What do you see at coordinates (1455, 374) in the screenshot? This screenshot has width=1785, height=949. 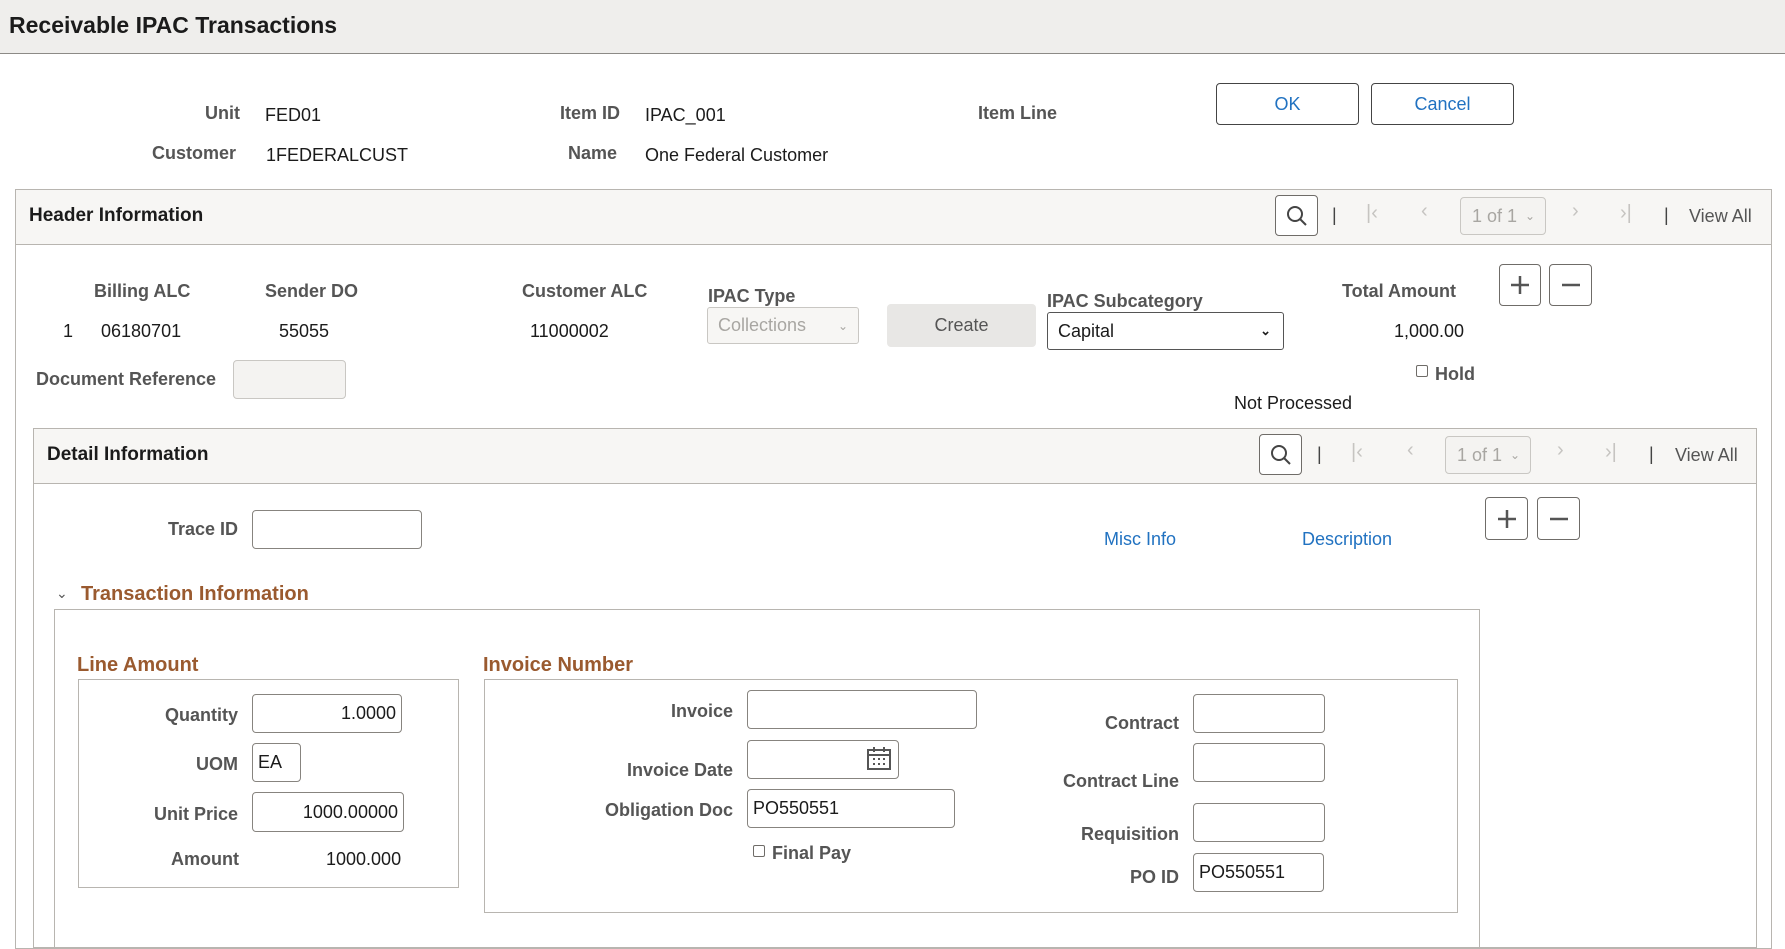 I see `hold-label: Hold` at bounding box center [1455, 374].